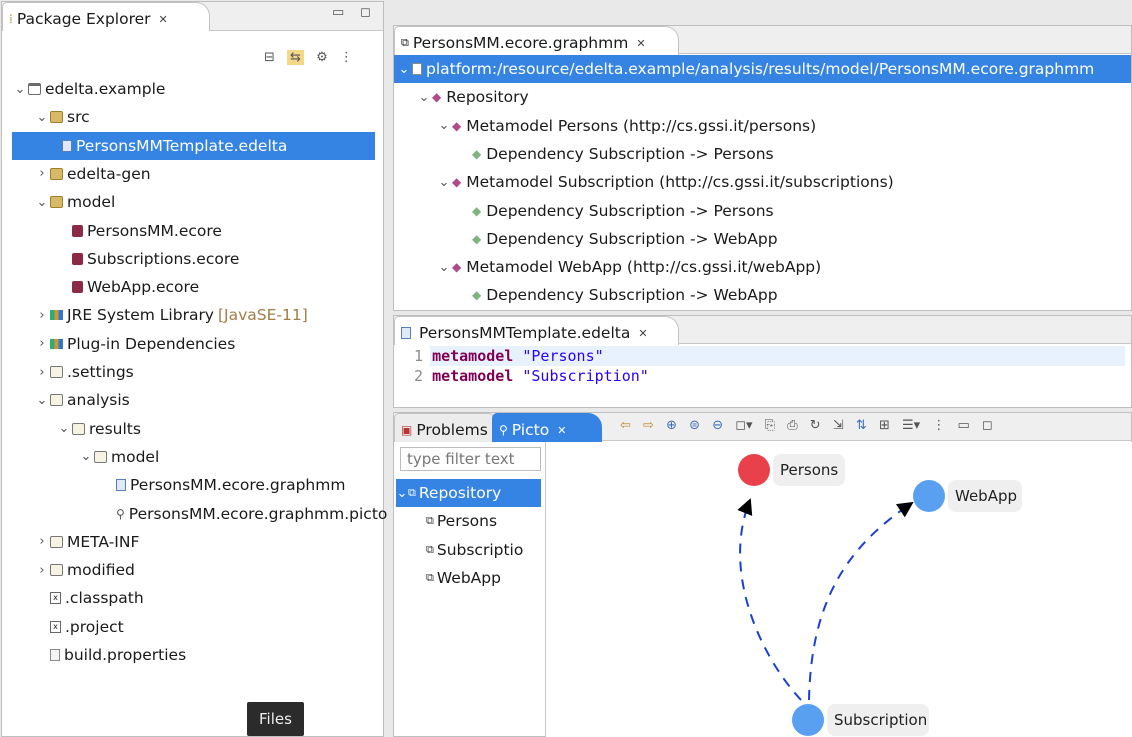 This screenshot has width=1132, height=737. I want to click on code-line: 2 metamodel "Subscription", so click(531, 376).